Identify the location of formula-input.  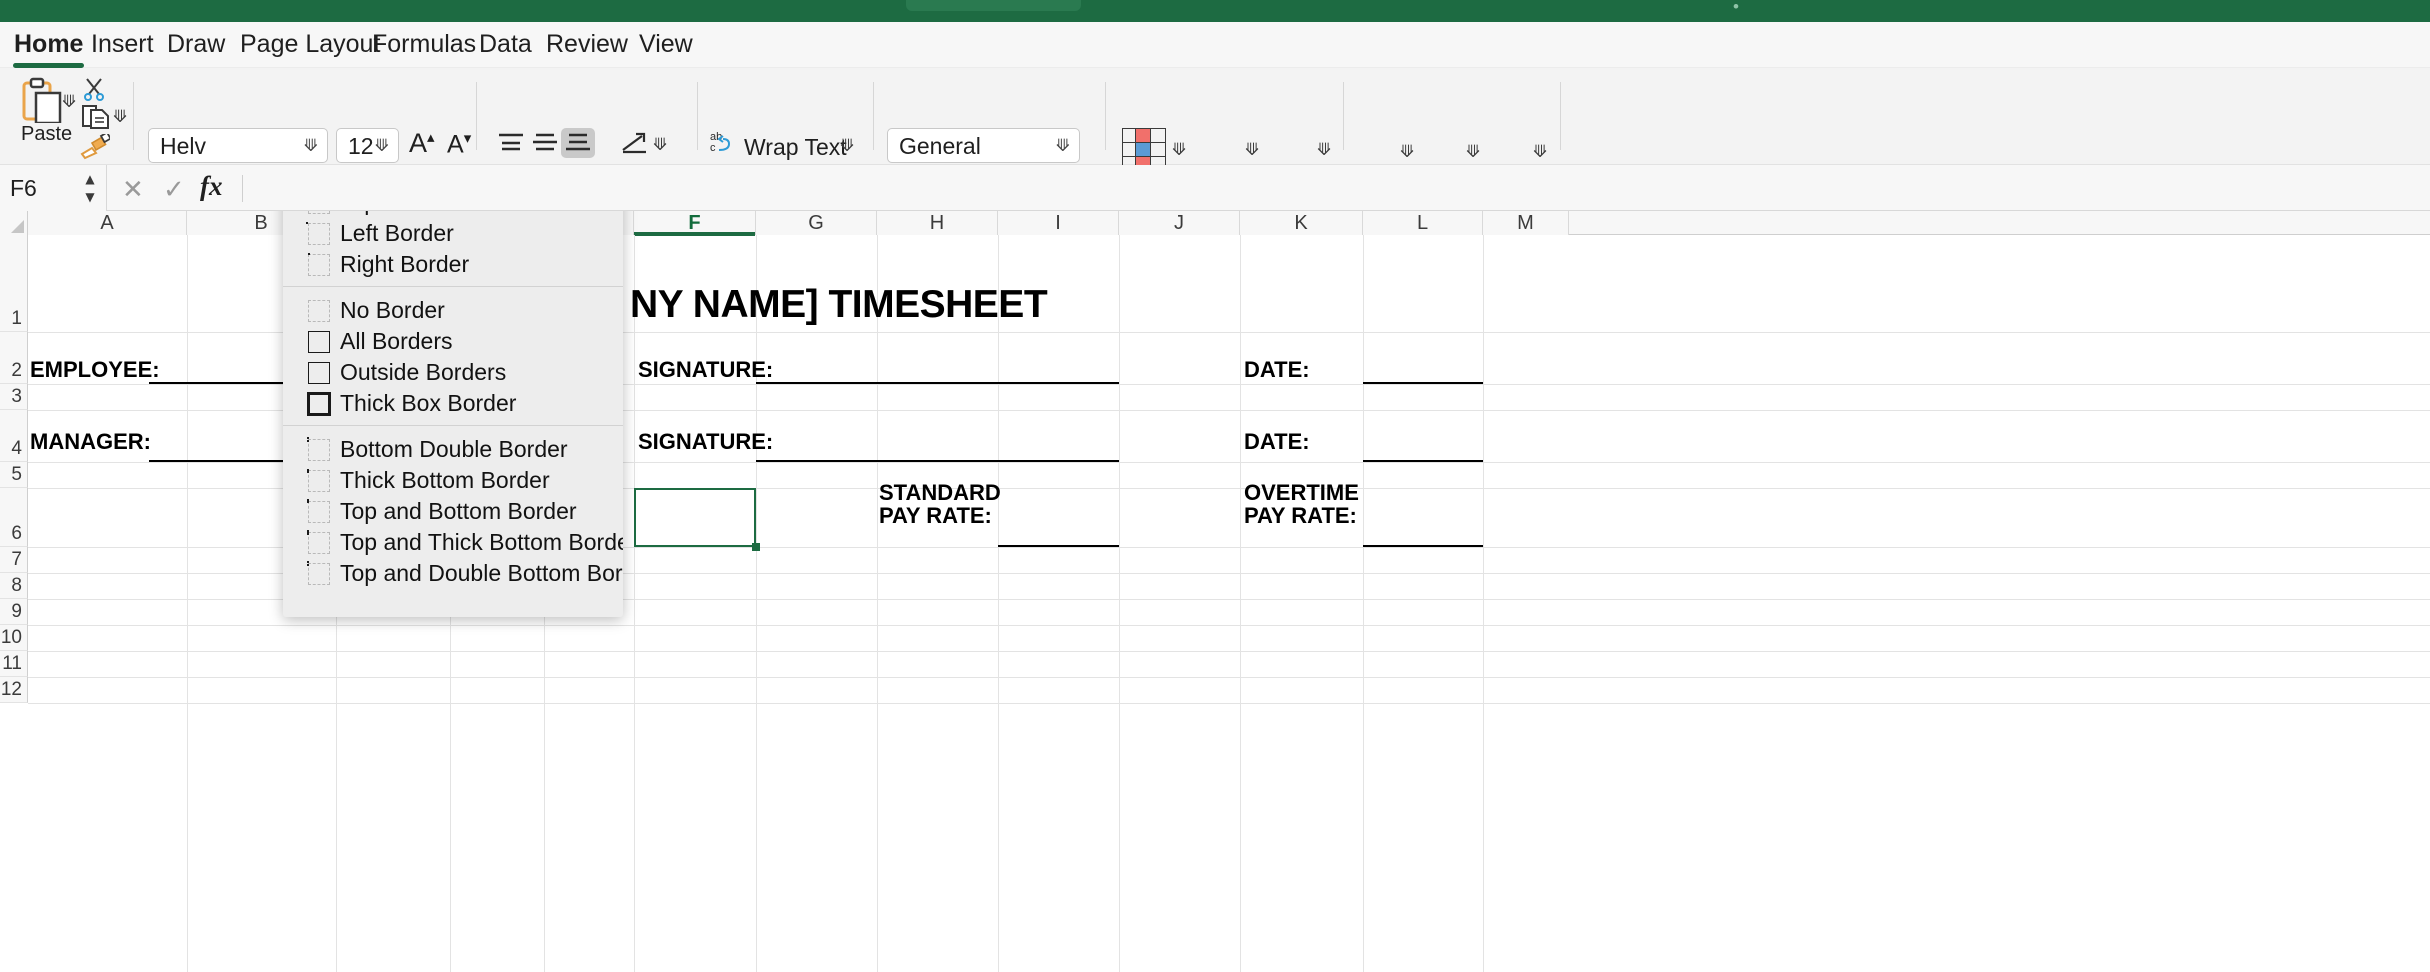
(1344, 188).